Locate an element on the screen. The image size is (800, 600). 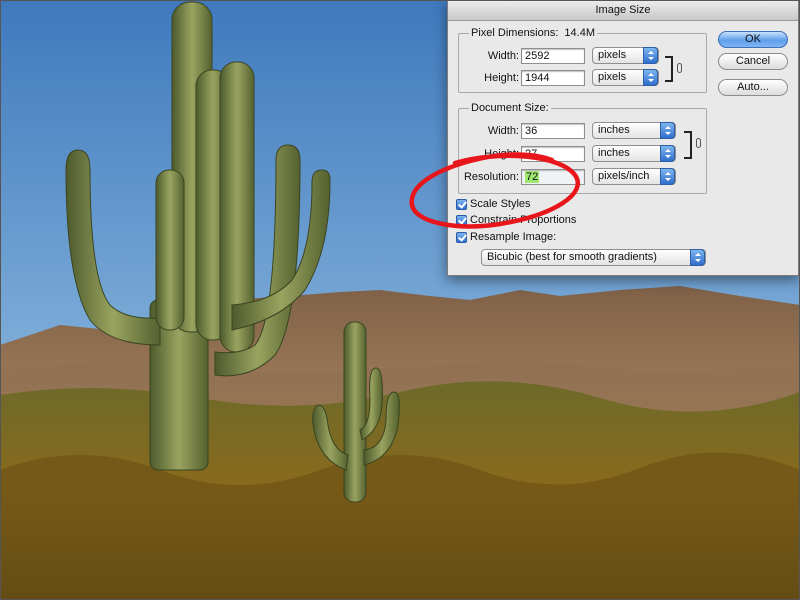
resolution-value: 72 is located at coordinates (532, 177).